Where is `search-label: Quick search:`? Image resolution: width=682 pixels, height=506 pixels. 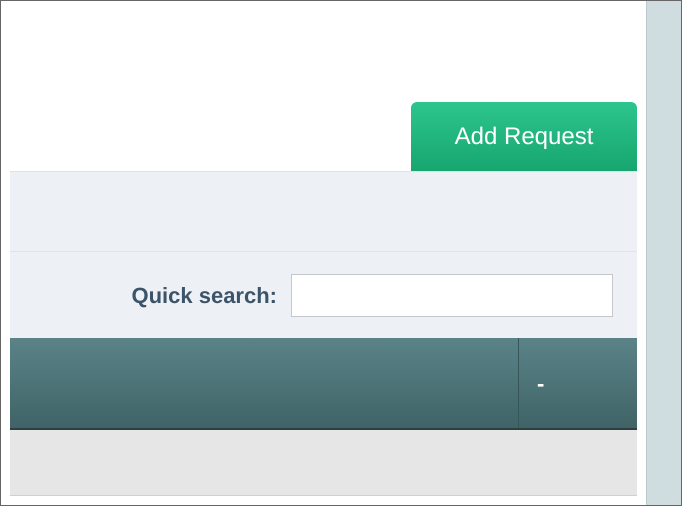 search-label: Quick search: is located at coordinates (204, 296).